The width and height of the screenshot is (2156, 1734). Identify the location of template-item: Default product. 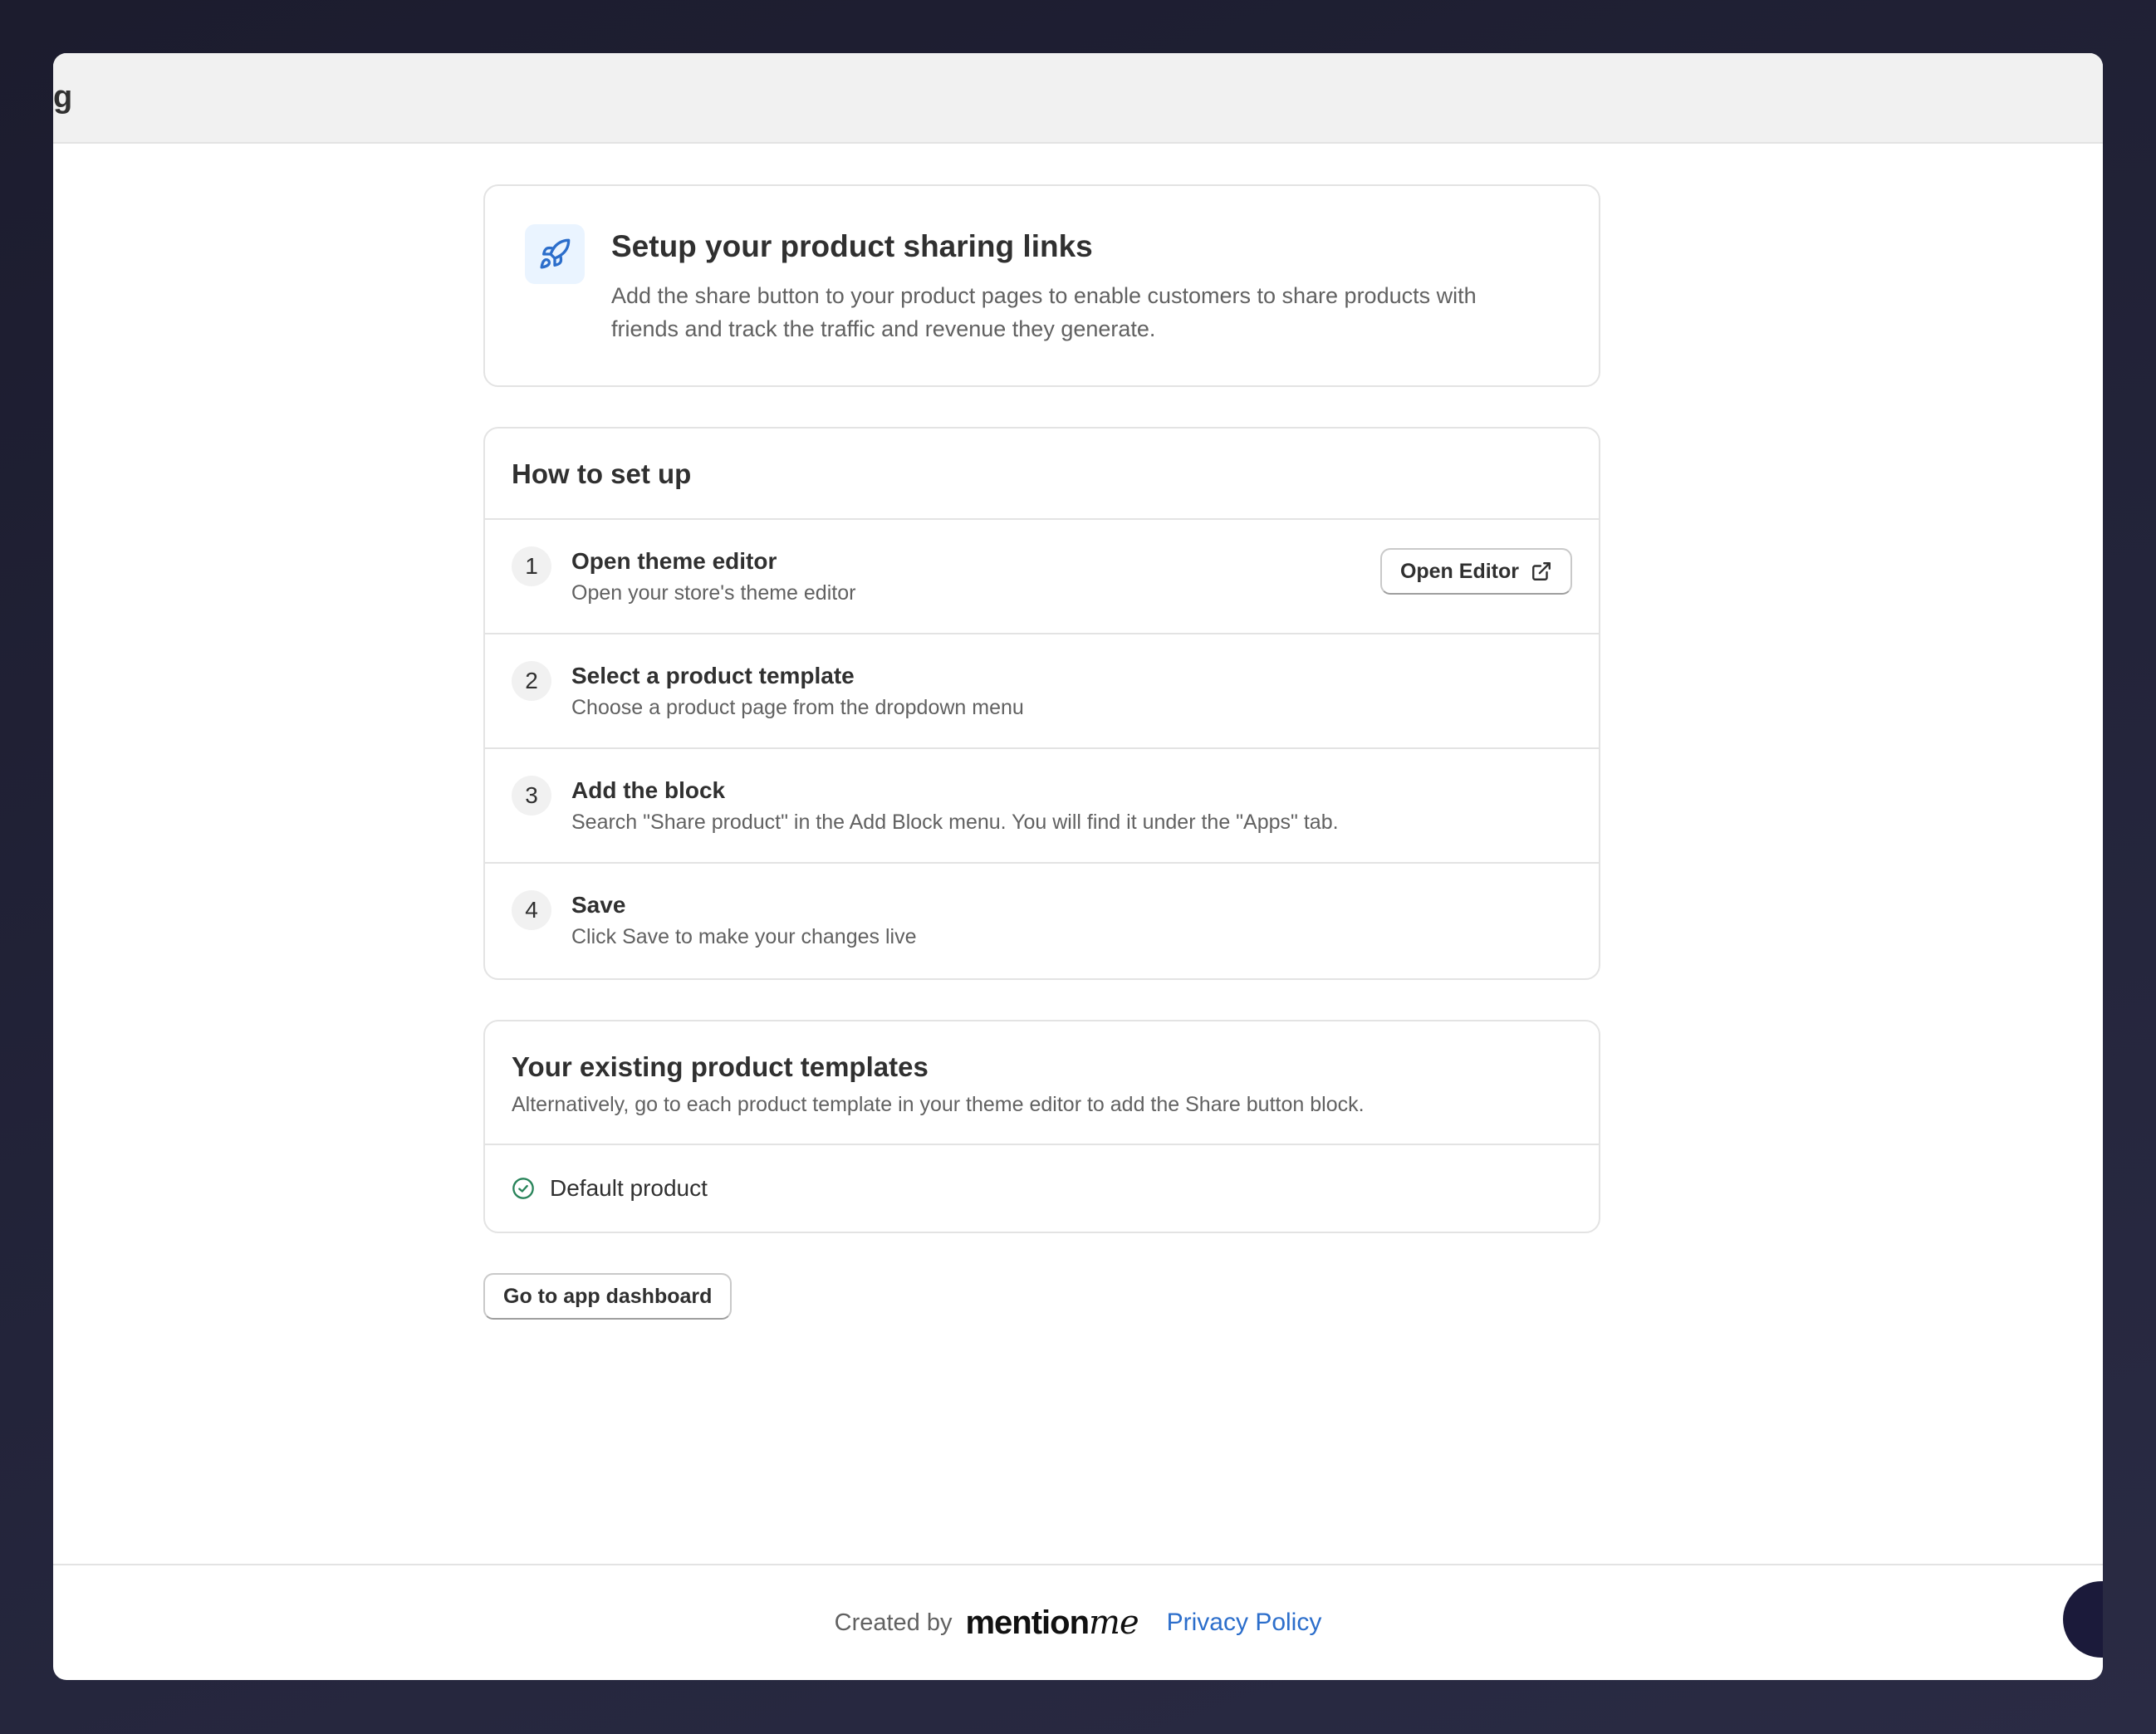
(1042, 1188).